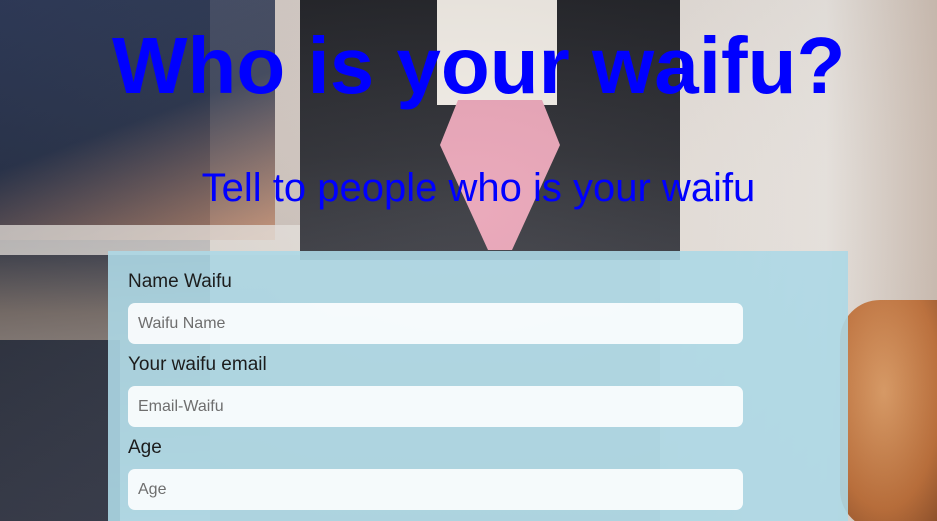 The width and height of the screenshot is (937, 521). What do you see at coordinates (180, 281) in the screenshot?
I see `name-waifu-label: Name Waifu` at bounding box center [180, 281].